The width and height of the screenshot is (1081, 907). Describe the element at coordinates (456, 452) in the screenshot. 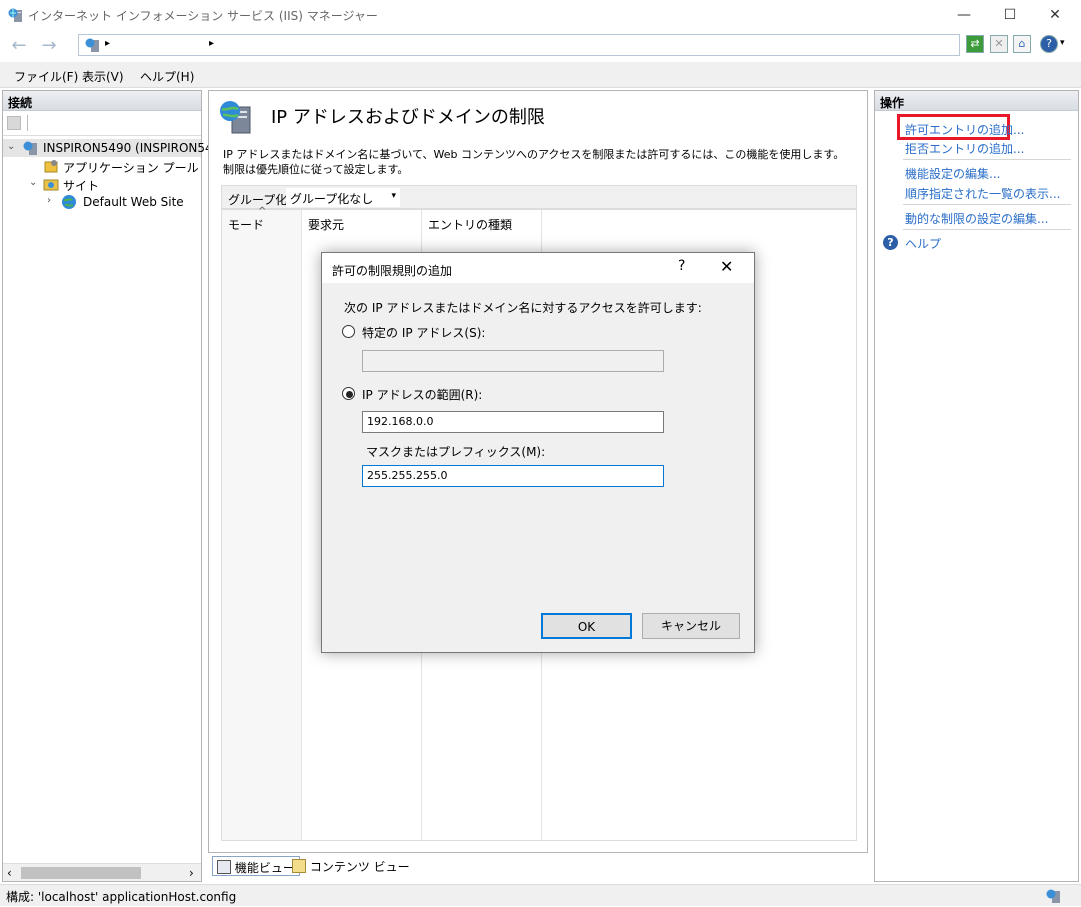

I see `mask-label: マスクまたはプレフィックス(M):` at that location.